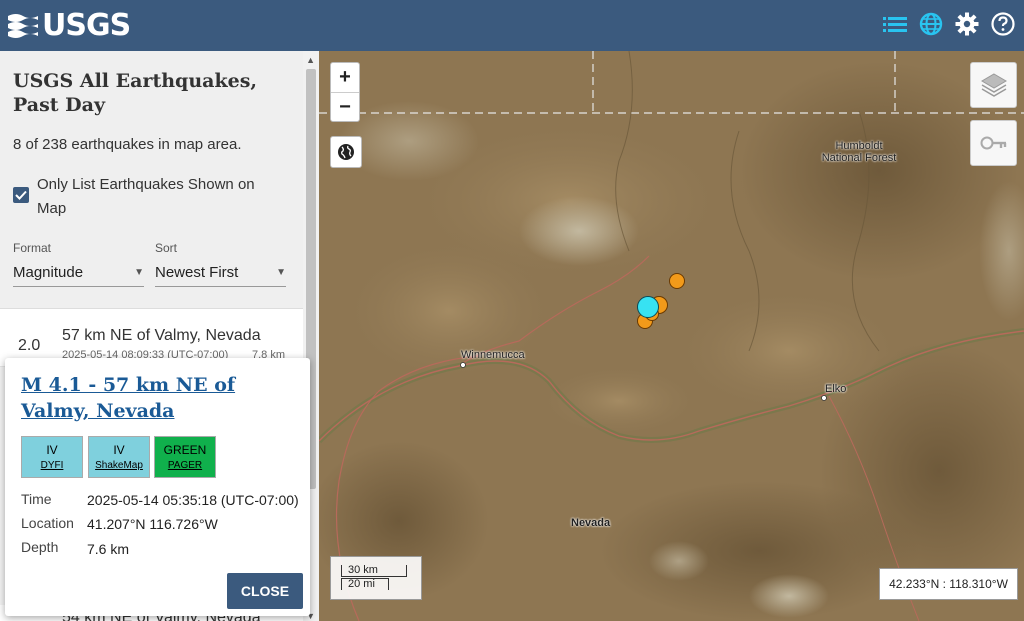 Image resolution: width=1024 pixels, height=621 pixels. Describe the element at coordinates (127, 144) in the screenshot. I see `earthquake-count: 8 of 238 earthquakes in map area.` at that location.